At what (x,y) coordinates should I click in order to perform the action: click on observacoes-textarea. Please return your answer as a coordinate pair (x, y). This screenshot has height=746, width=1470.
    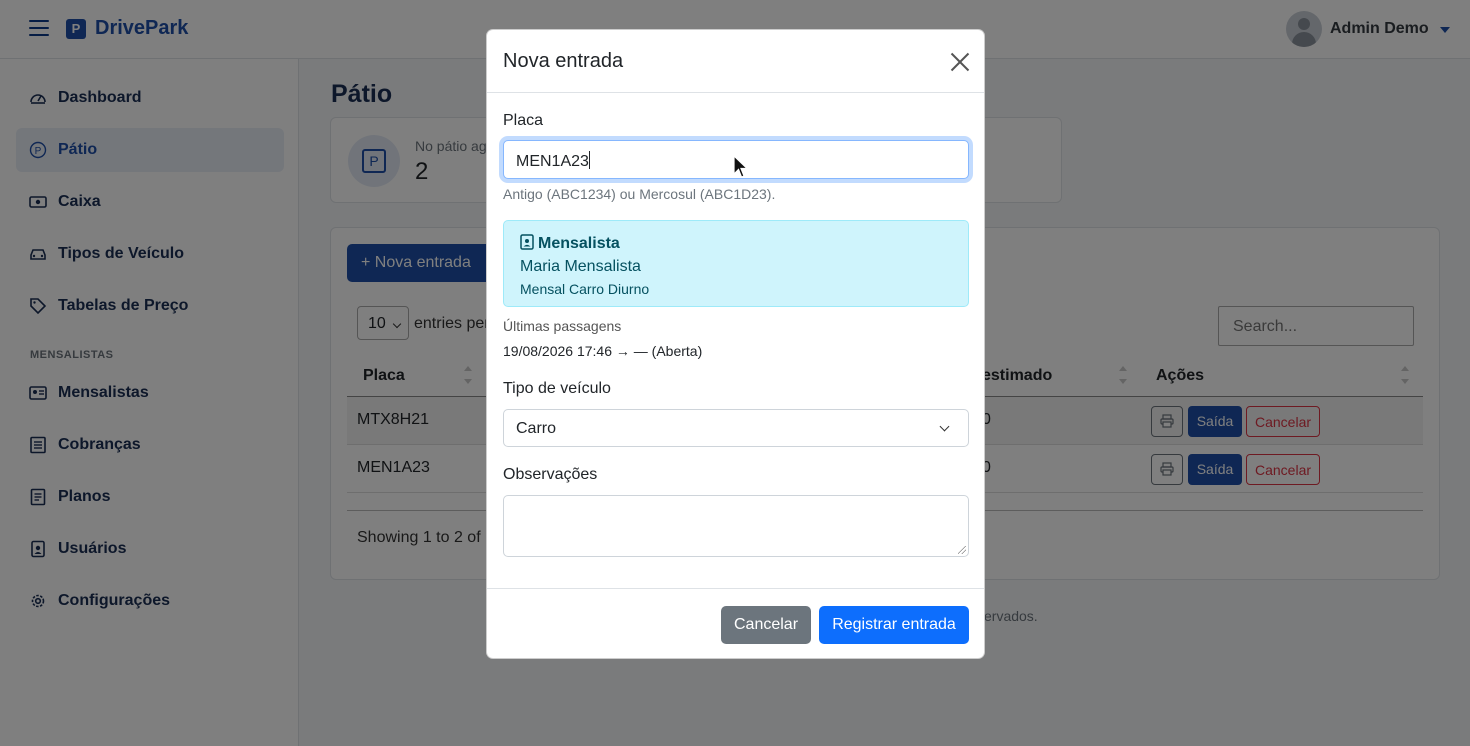
    Looking at the image, I should click on (736, 526).